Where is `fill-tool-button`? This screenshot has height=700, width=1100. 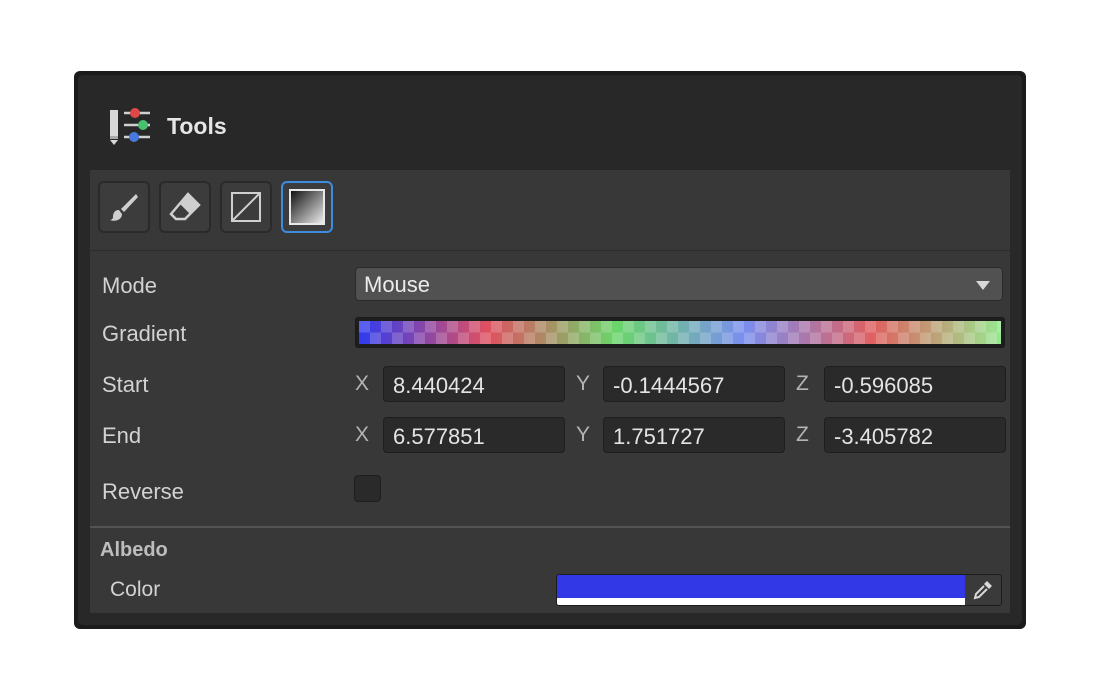 fill-tool-button is located at coordinates (246, 207).